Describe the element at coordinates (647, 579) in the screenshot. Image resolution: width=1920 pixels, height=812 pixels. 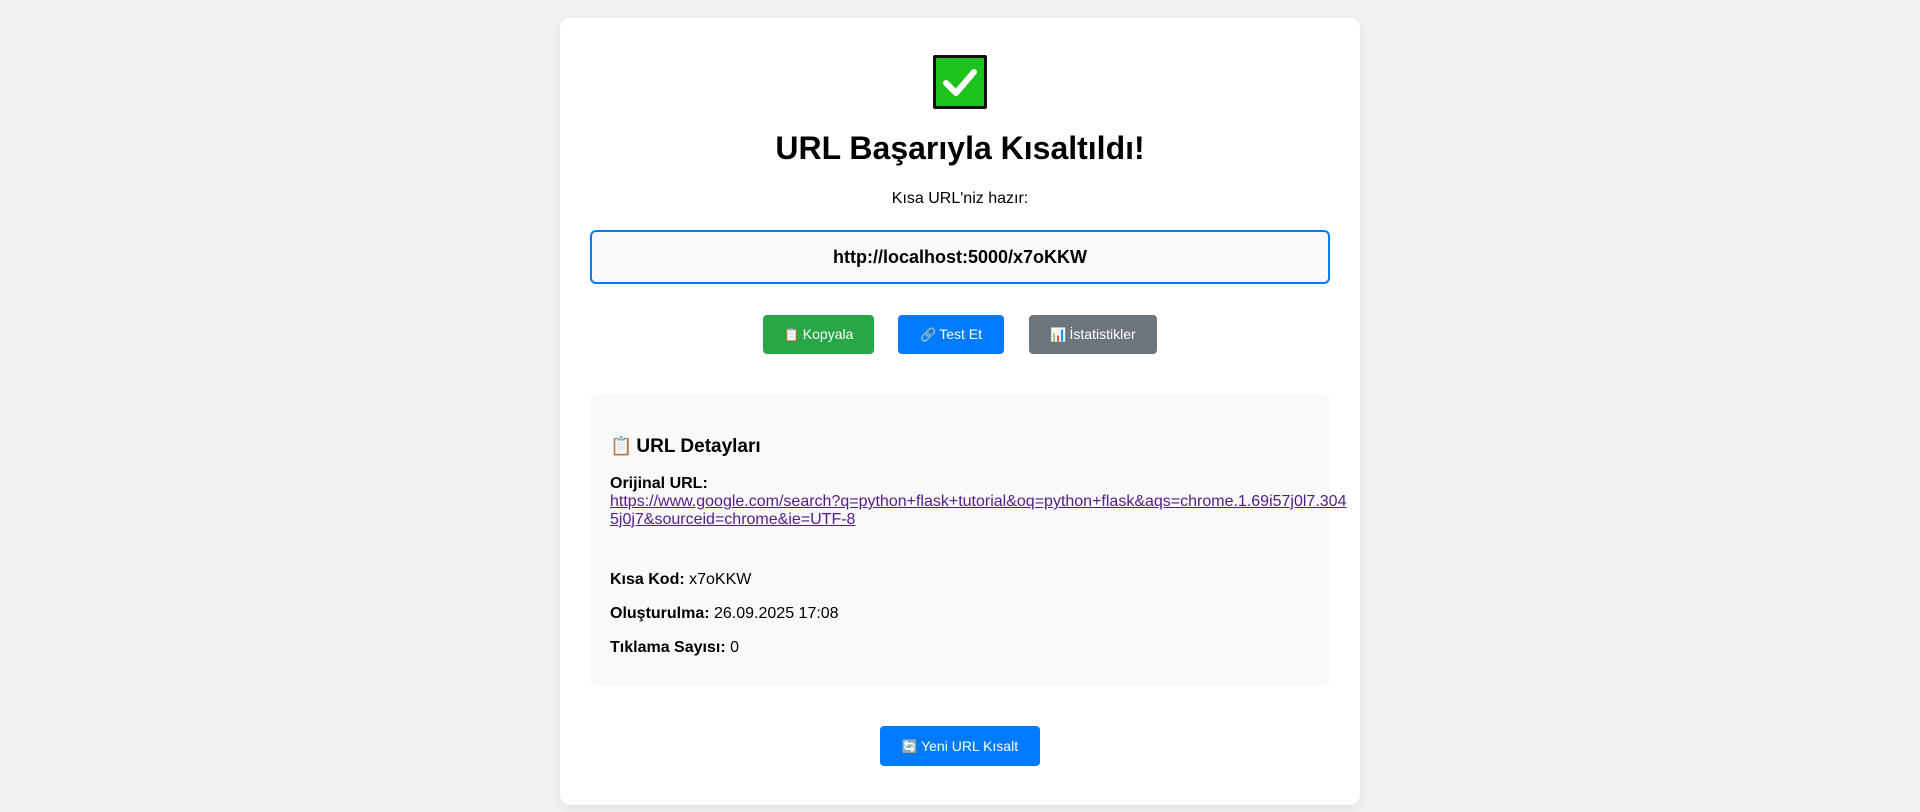
I see `short-code-label: Kısa Kod:` at that location.